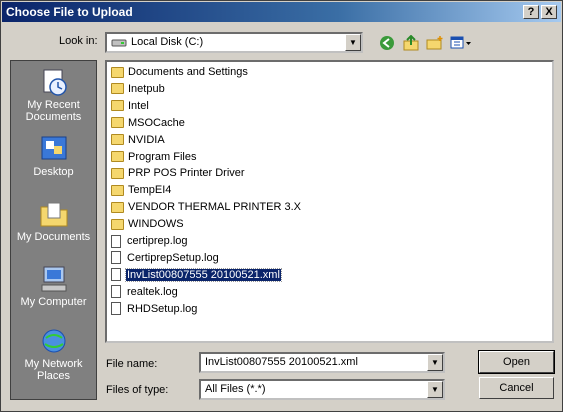 This screenshot has width=563, height=412. What do you see at coordinates (387, 43) in the screenshot?
I see `back-icon` at bounding box center [387, 43].